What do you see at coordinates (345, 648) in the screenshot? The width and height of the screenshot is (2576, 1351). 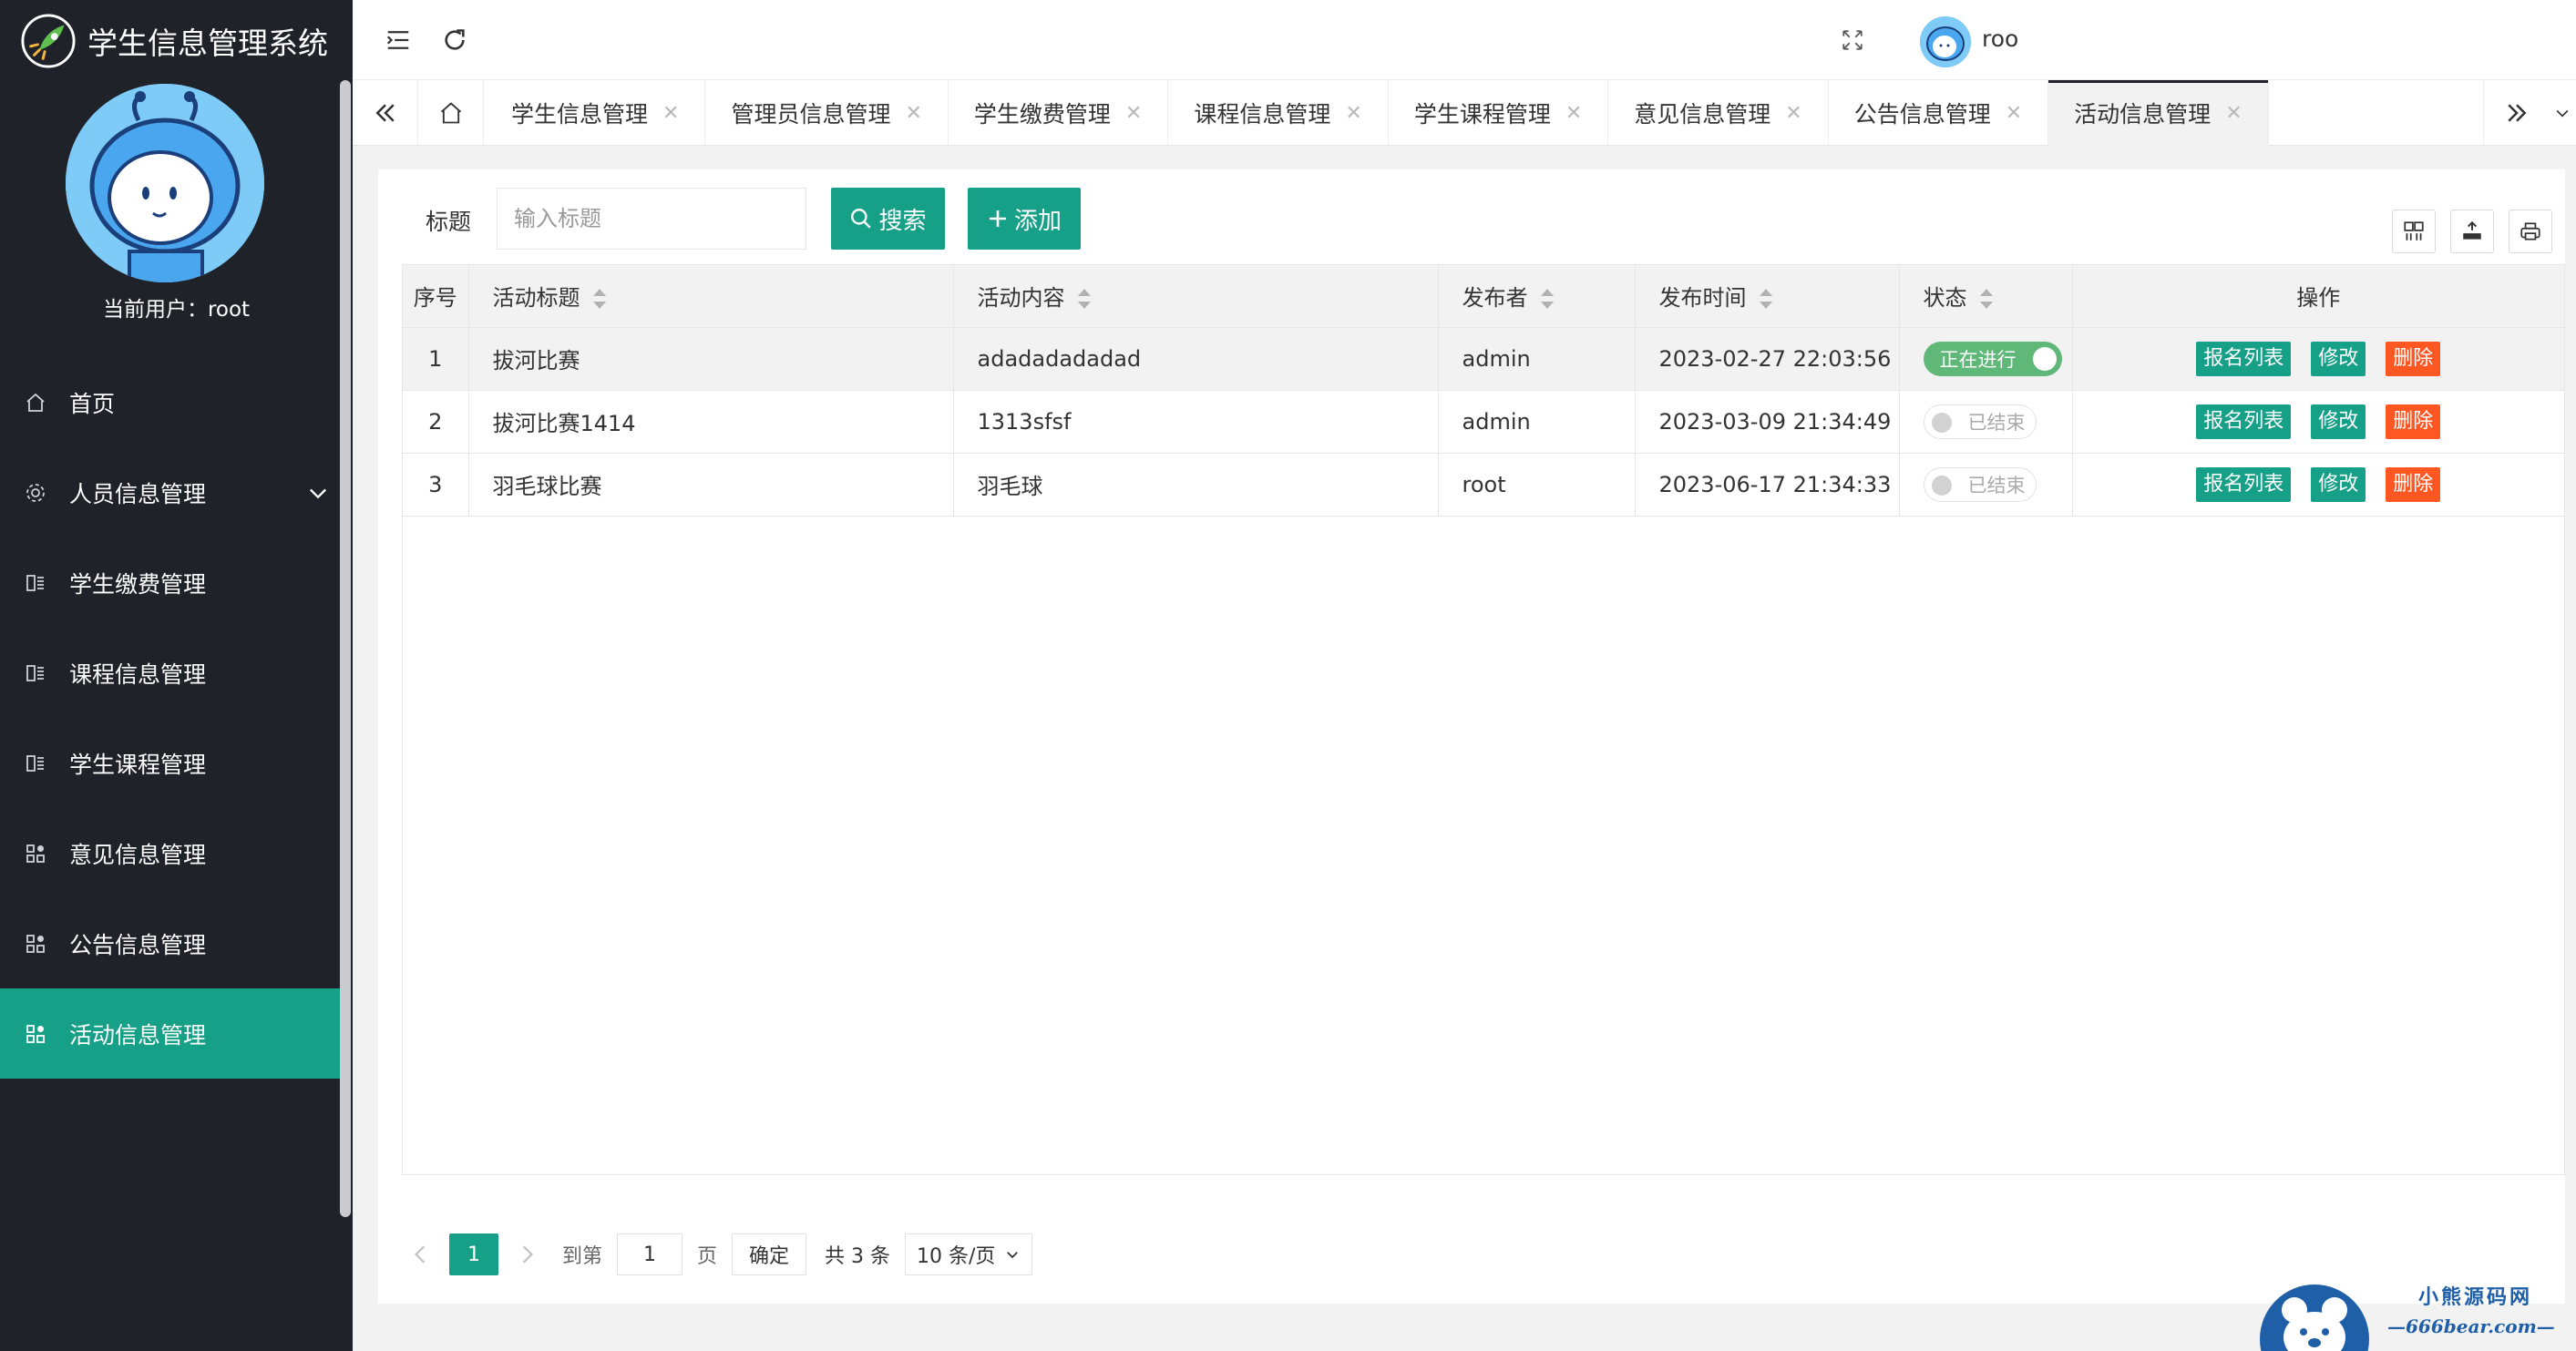 I see `sidebar-scrollbar` at bounding box center [345, 648].